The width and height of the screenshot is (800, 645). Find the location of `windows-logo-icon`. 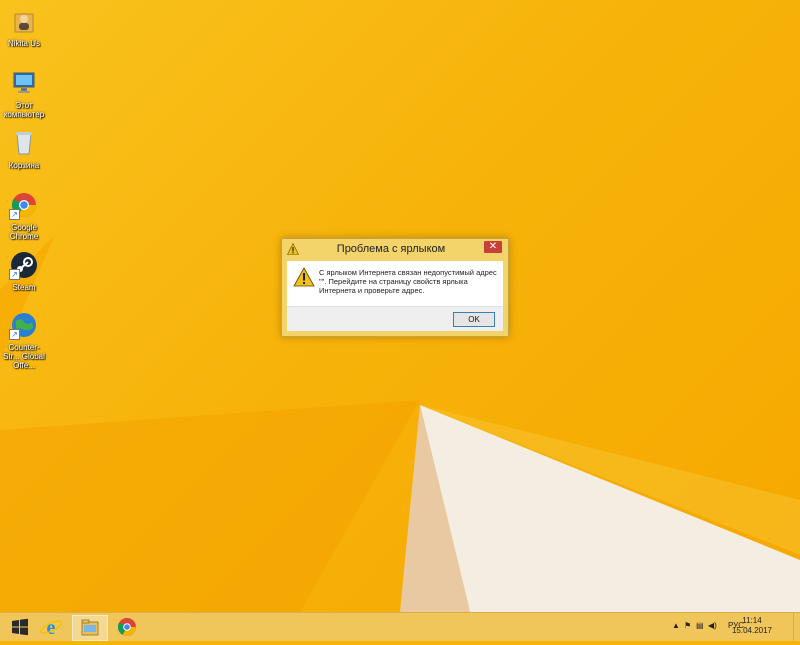

windows-logo-icon is located at coordinates (20, 627).